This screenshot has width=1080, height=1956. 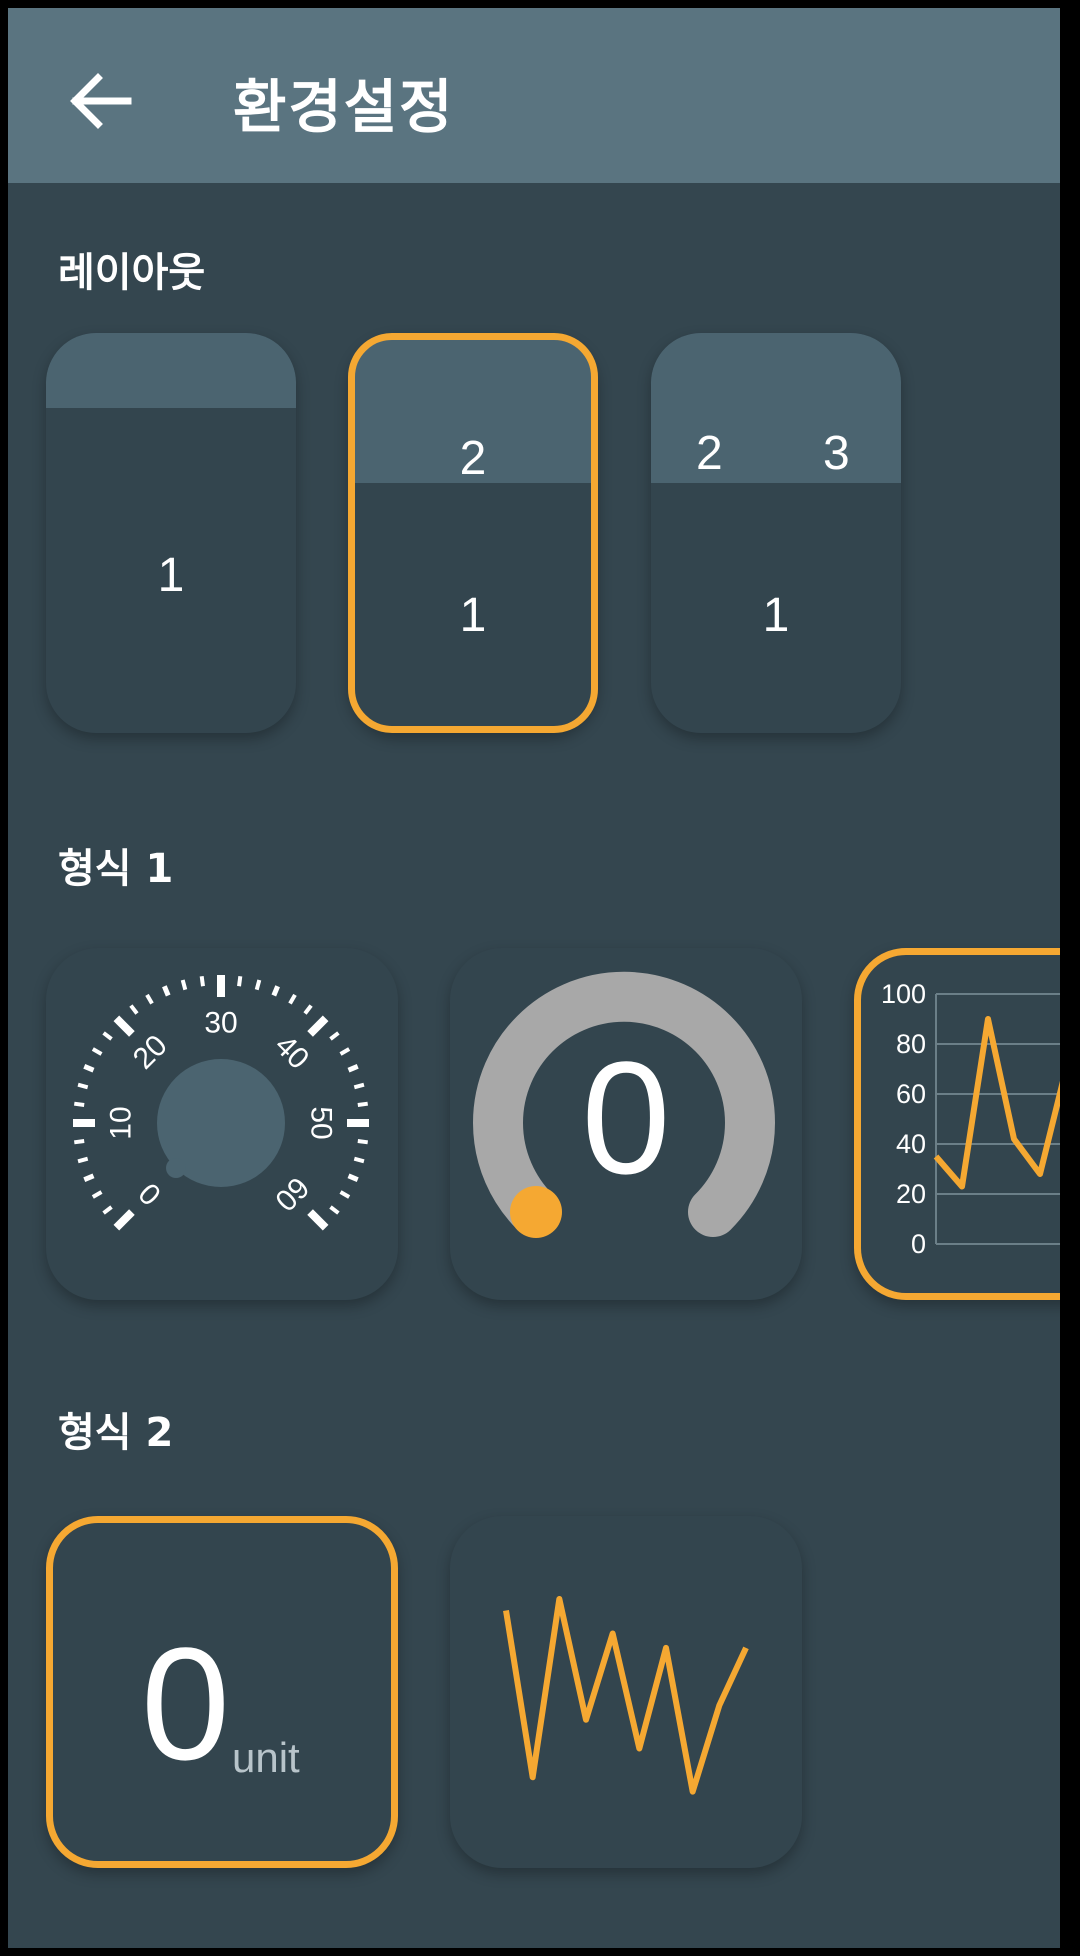 What do you see at coordinates (132, 273) in the screenshot?
I see `section-title-layout: 레이아웃` at bounding box center [132, 273].